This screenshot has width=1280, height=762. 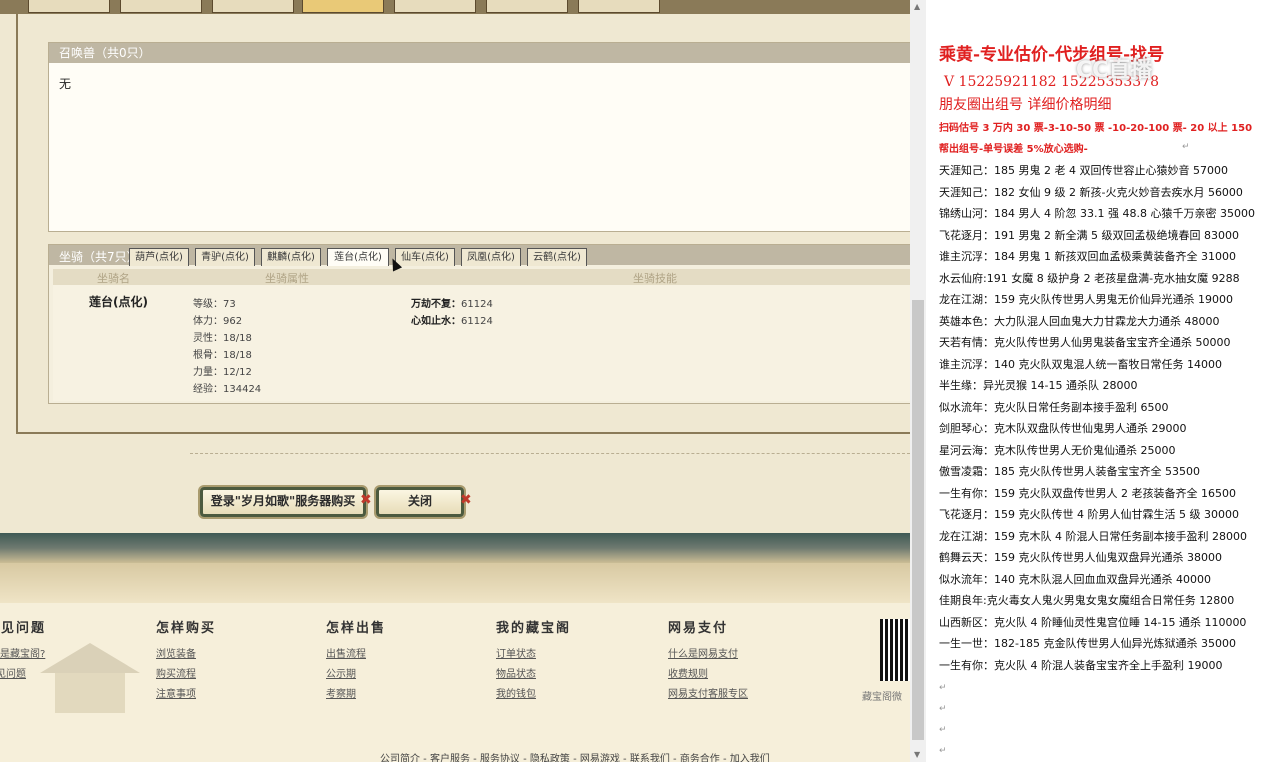 What do you see at coordinates (186, 628) in the screenshot?
I see `footer-col-title: 怎样购买` at bounding box center [186, 628].